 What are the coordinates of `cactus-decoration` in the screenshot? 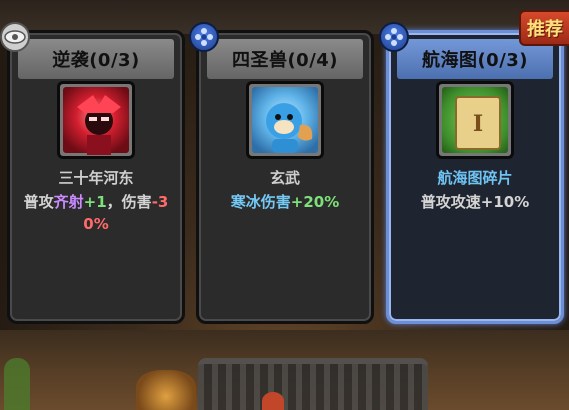 It's located at (17, 384).